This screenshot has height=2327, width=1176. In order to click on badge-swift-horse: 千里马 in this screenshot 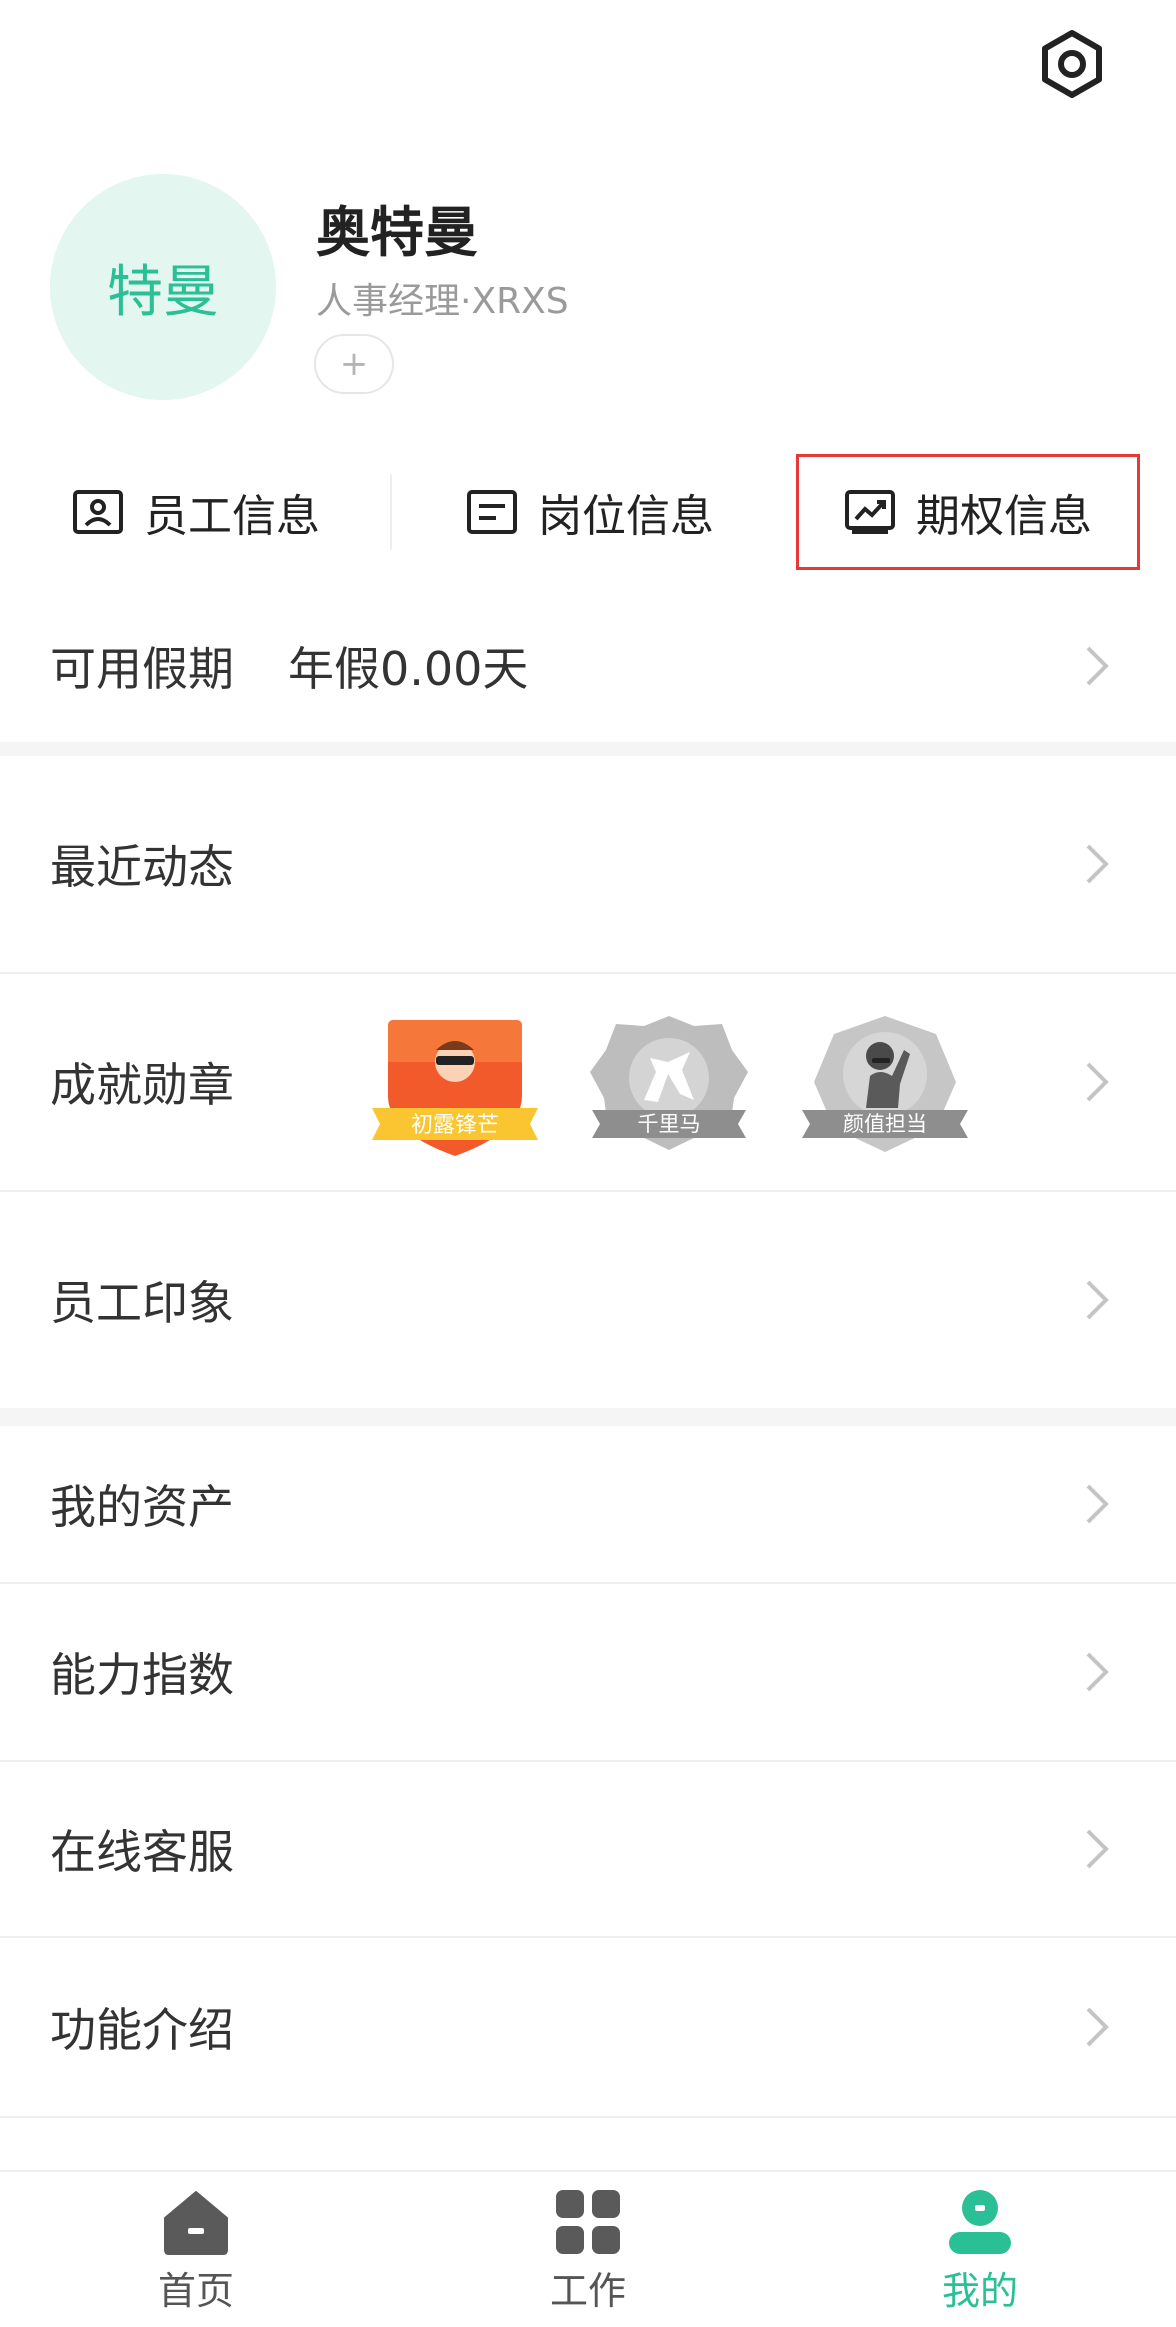, I will do `click(669, 1086)`.